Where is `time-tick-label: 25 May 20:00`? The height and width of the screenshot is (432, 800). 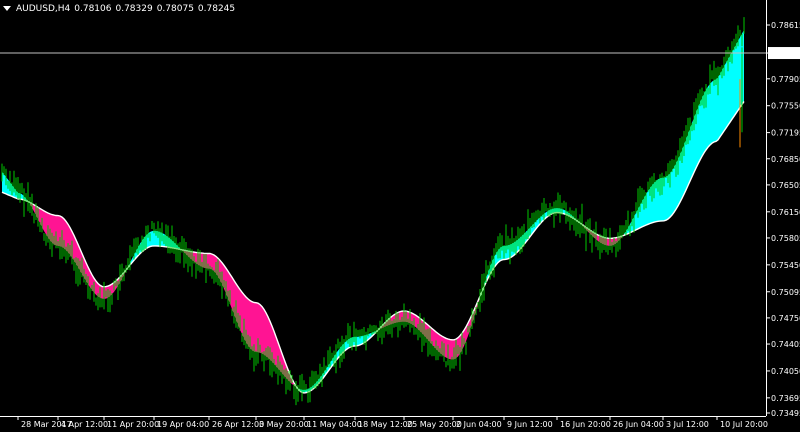 time-tick-label: 25 May 20:00 is located at coordinates (434, 424).